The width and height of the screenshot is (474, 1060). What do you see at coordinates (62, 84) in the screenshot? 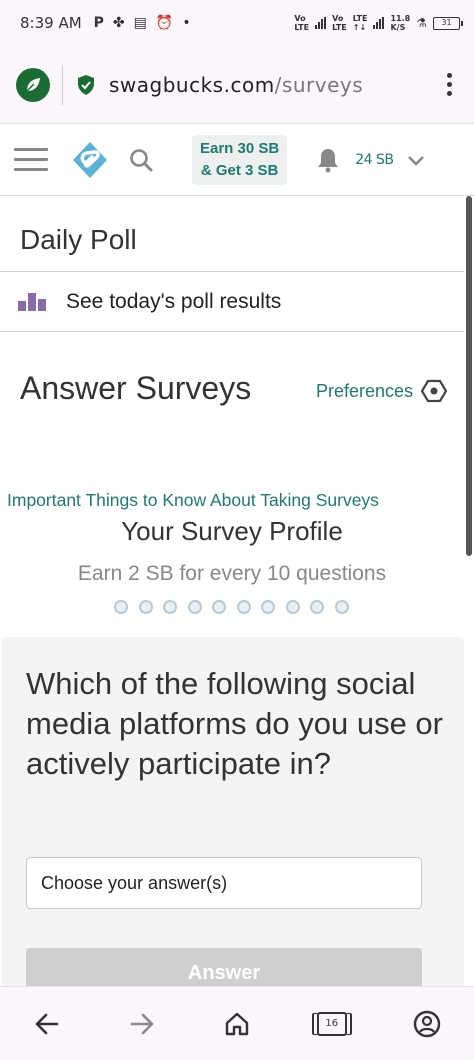
I see `url-divider` at bounding box center [62, 84].